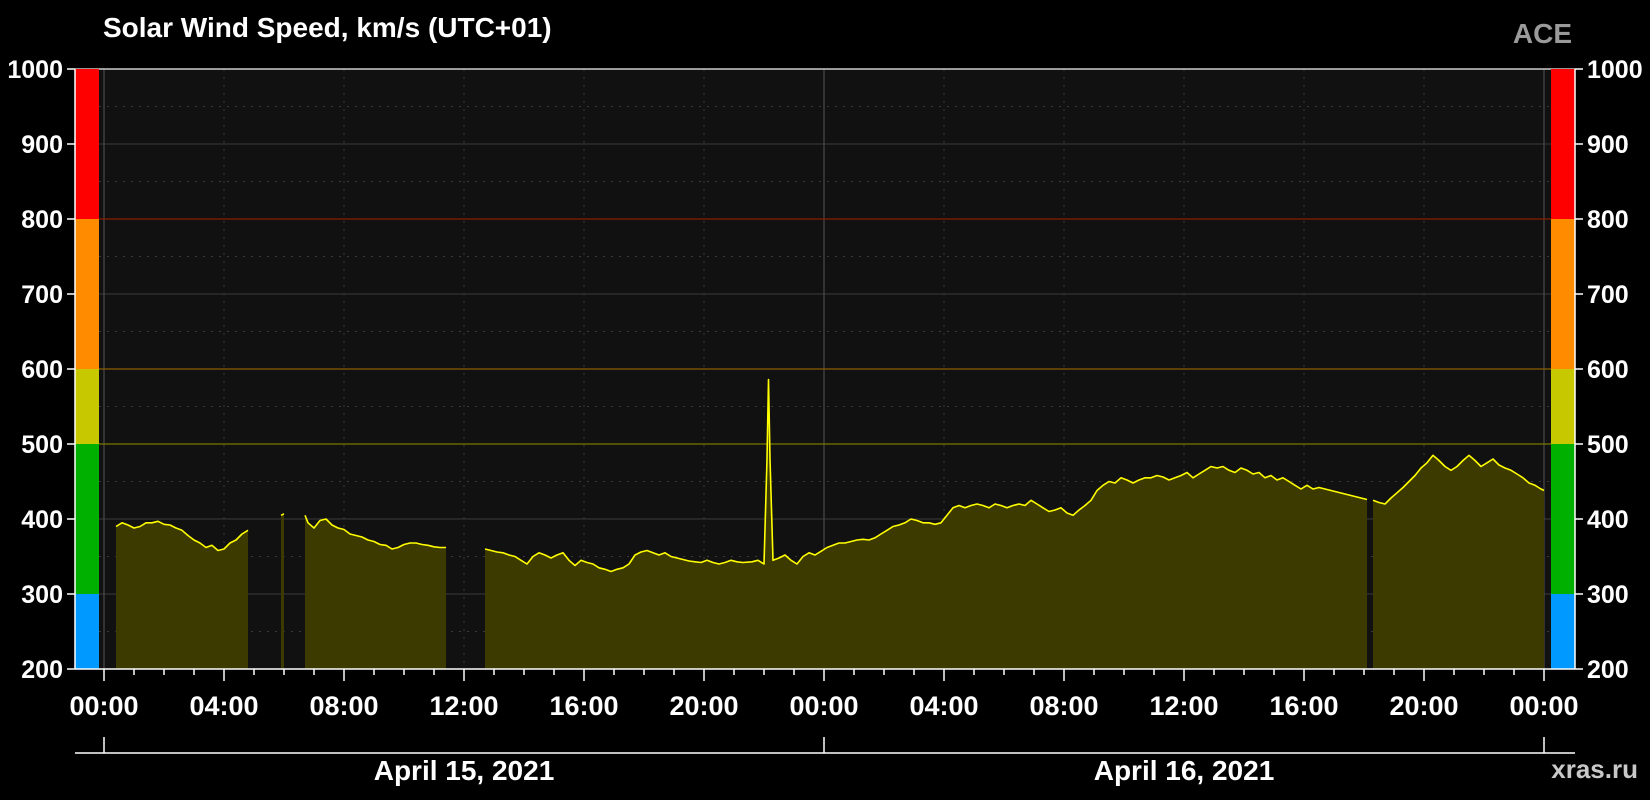 The width and height of the screenshot is (1650, 800). I want to click on date-axis: April 15, 2021 April 16, 2021, so click(825, 761).